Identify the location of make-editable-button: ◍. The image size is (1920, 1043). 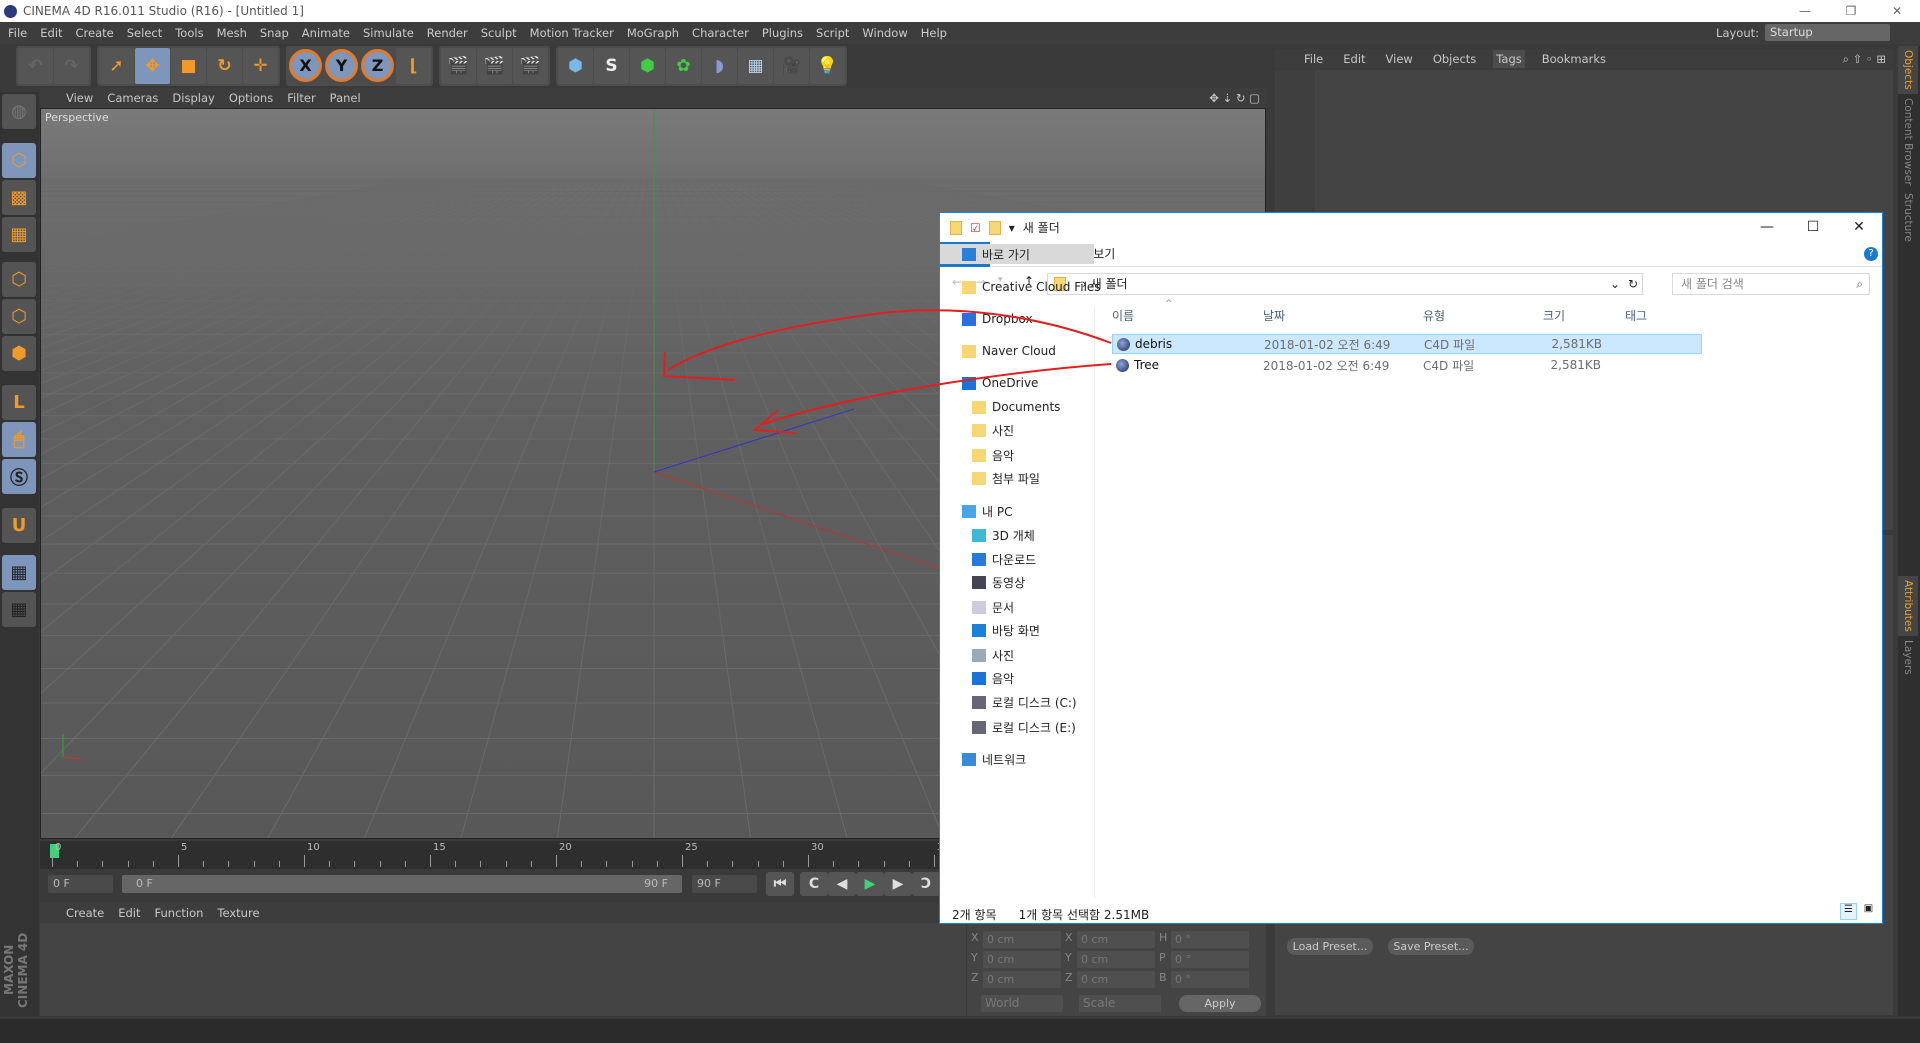
(19, 111).